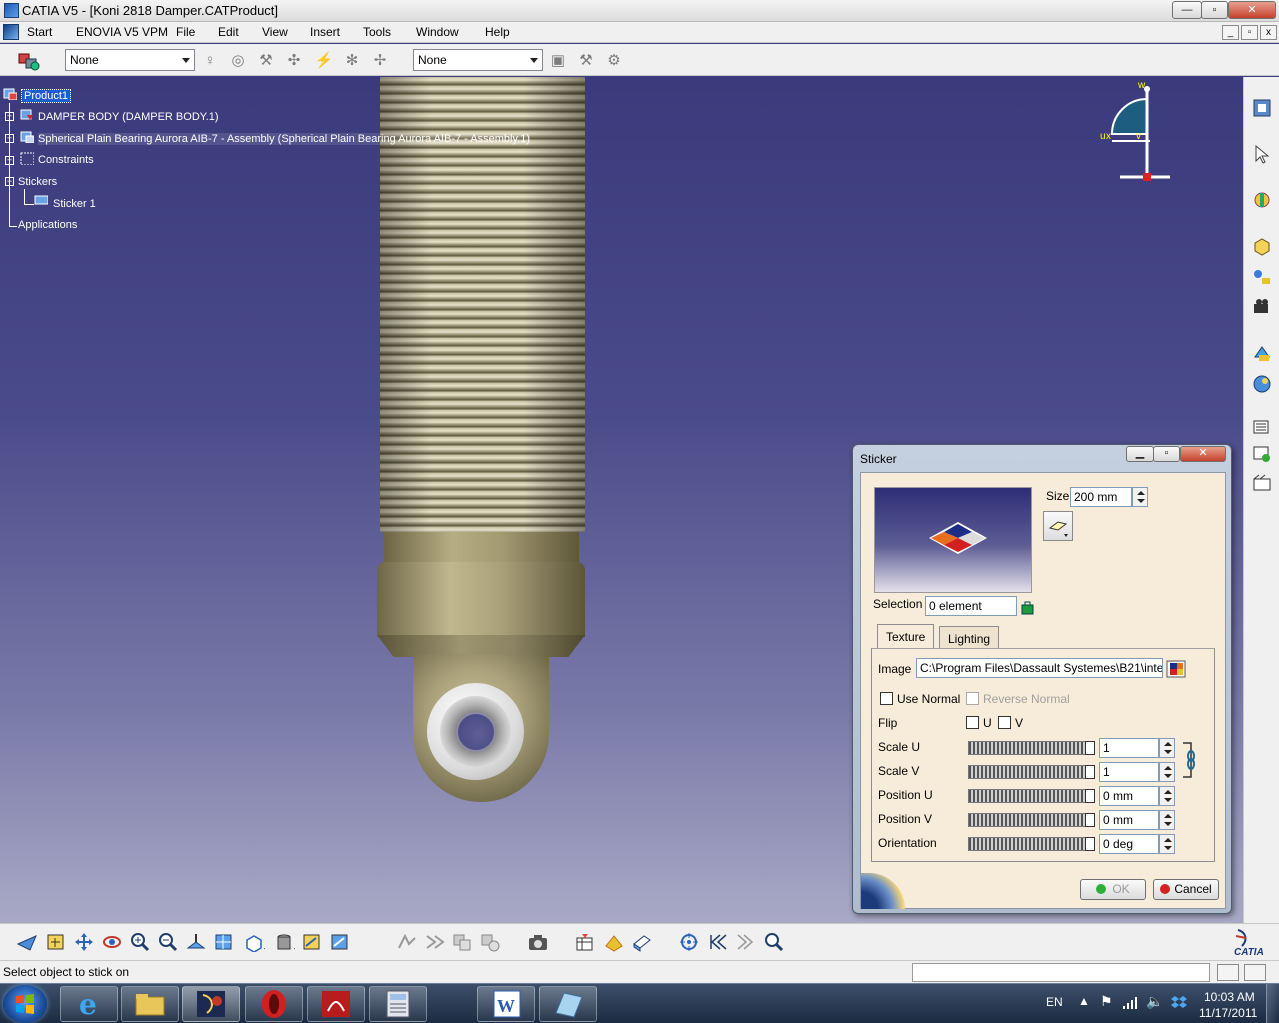 This screenshot has width=1279, height=1023. I want to click on orientation-knob, so click(1090, 844).